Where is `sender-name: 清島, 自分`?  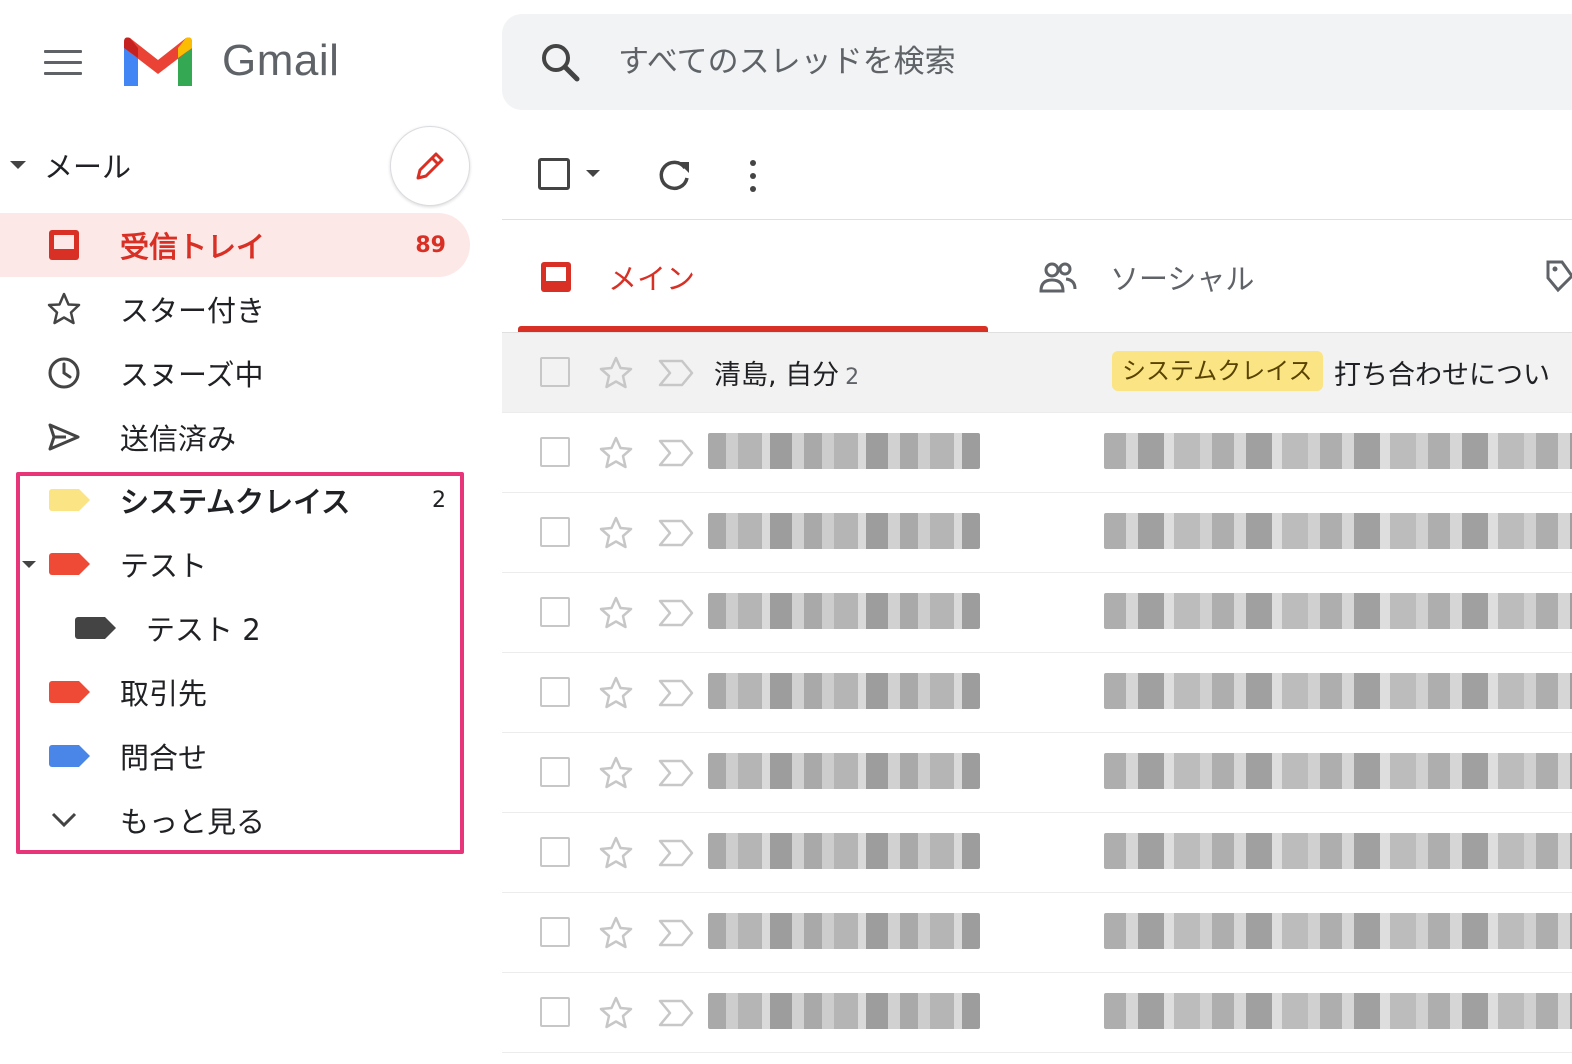 sender-name: 清島, 自分 is located at coordinates (777, 375).